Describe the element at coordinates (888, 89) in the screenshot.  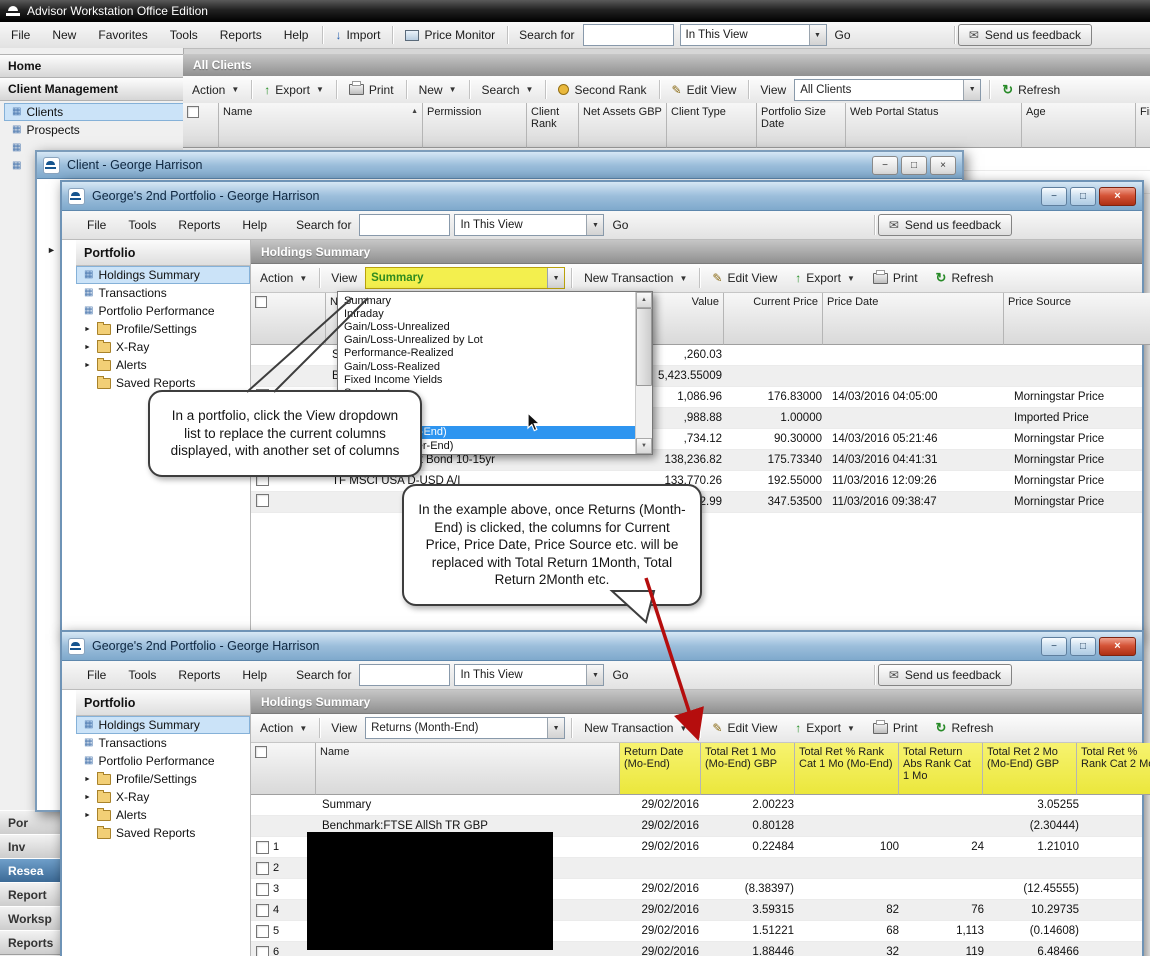
I see `view-combo: All Clients ▼` at that location.